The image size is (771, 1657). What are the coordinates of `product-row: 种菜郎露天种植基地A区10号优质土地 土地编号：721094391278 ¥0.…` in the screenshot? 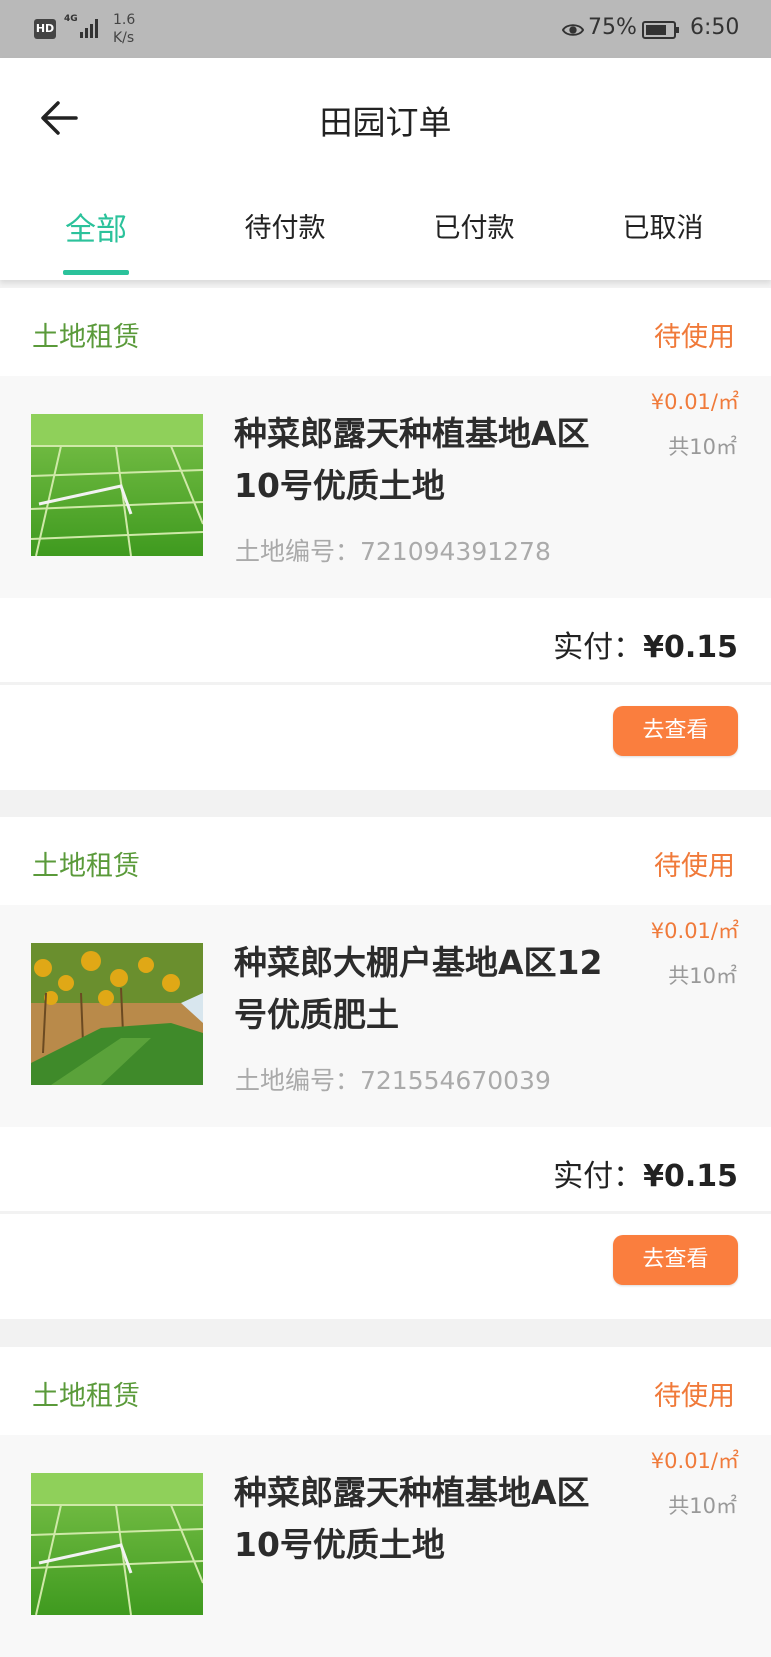 It's located at (385, 487).